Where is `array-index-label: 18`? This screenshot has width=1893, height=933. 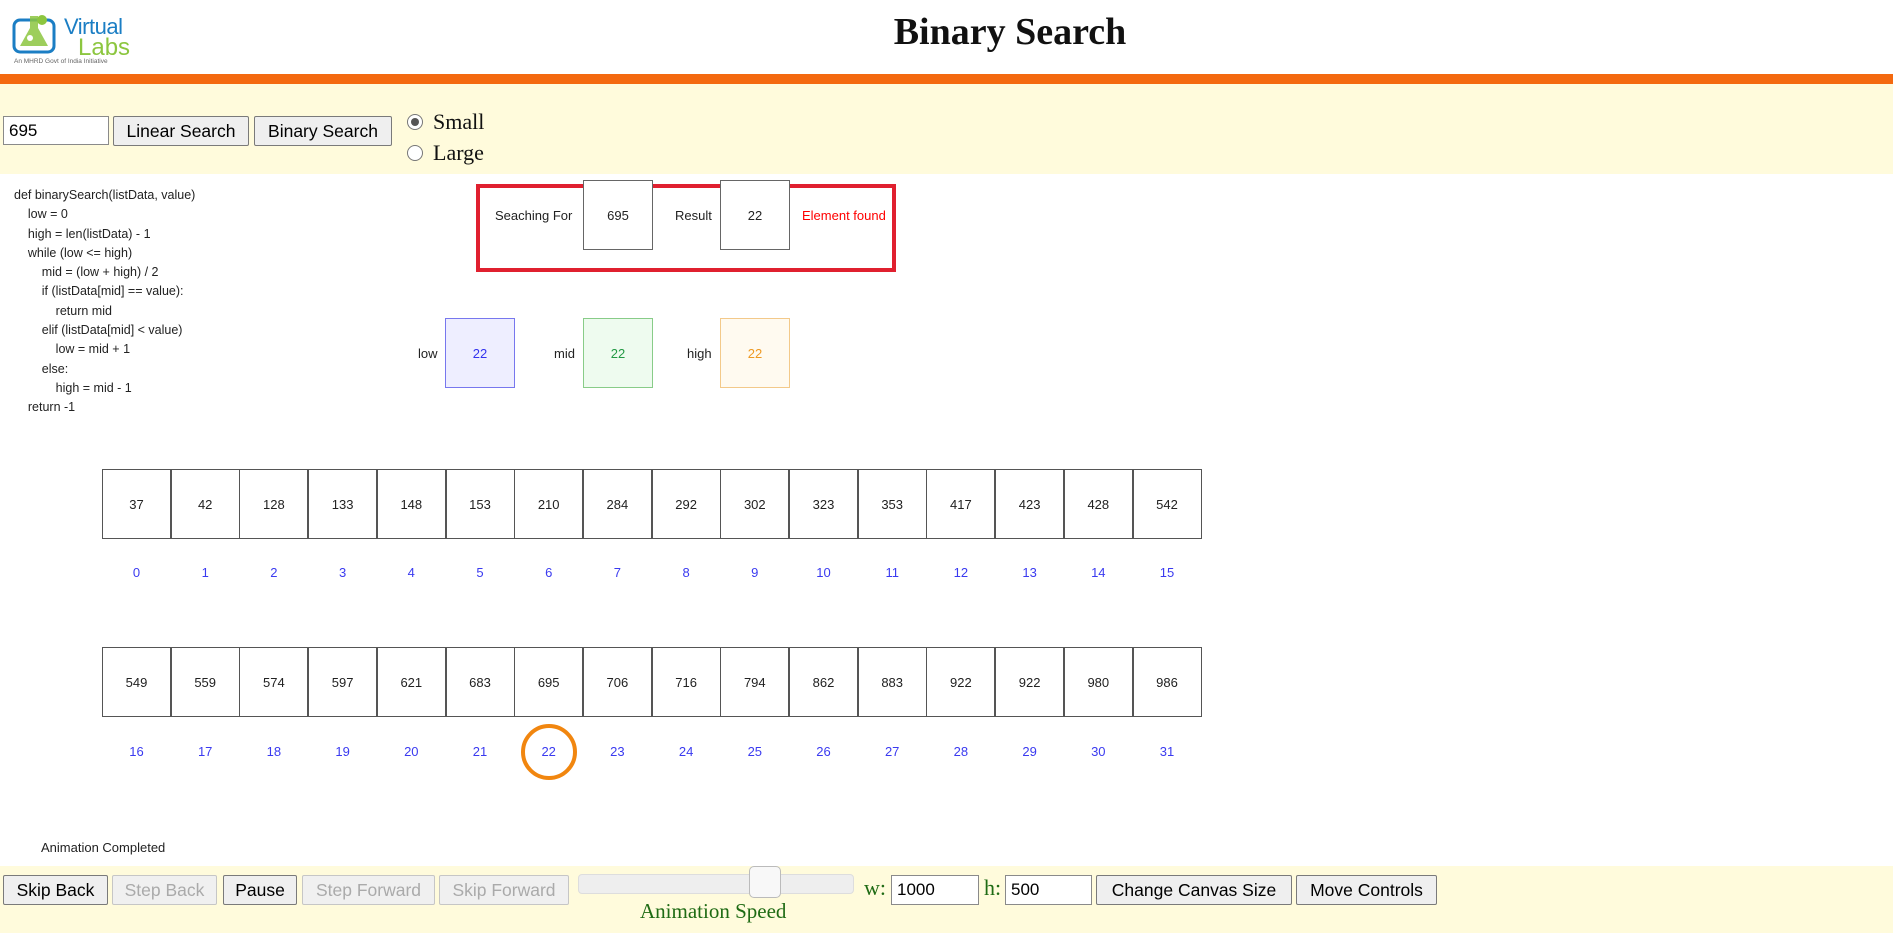 array-index-label: 18 is located at coordinates (274, 751).